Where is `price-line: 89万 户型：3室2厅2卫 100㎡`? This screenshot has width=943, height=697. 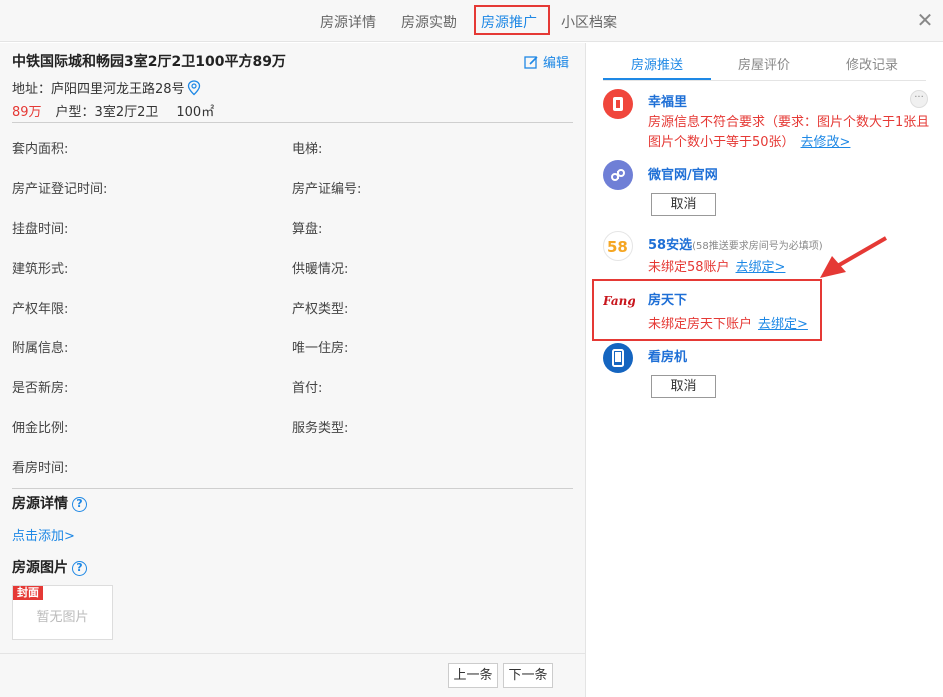 price-line: 89万 户型：3室2厅2卫 100㎡ is located at coordinates (113, 110).